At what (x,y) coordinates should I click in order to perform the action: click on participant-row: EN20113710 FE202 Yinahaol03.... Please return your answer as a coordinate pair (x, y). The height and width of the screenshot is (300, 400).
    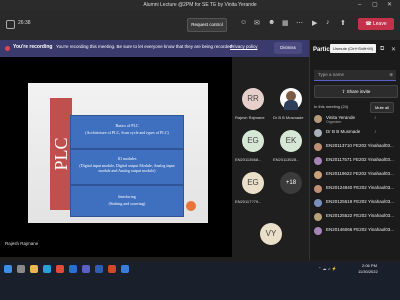
    Looking at the image, I should click on (357, 148).